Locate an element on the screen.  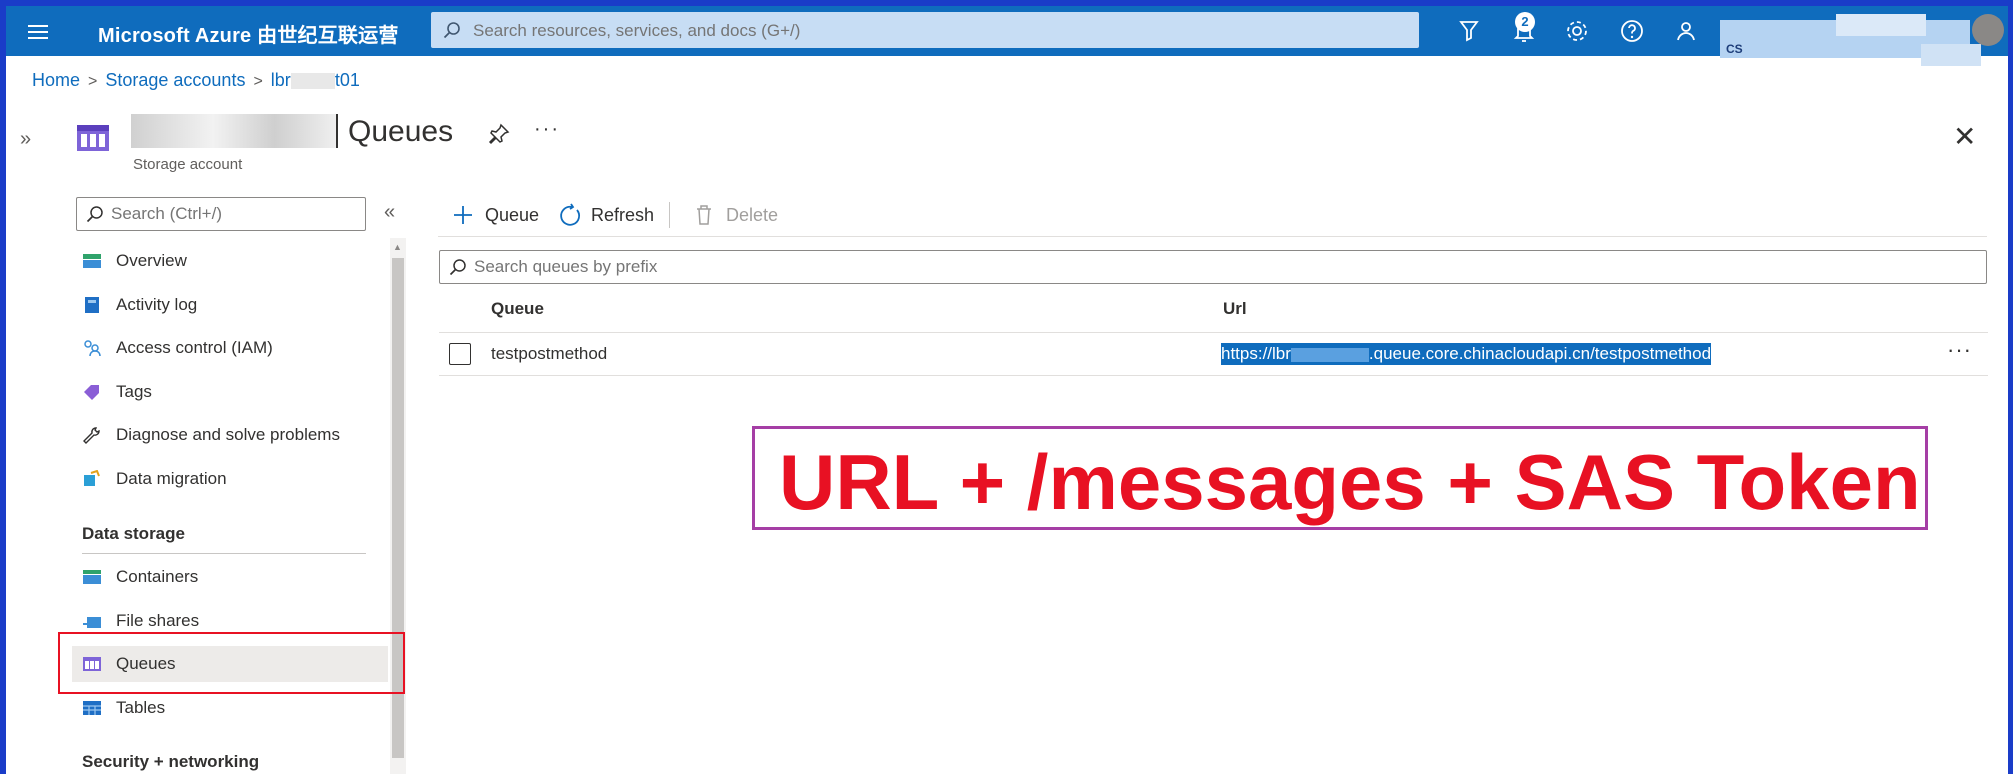
queue-search-input is located at coordinates (1224, 267).